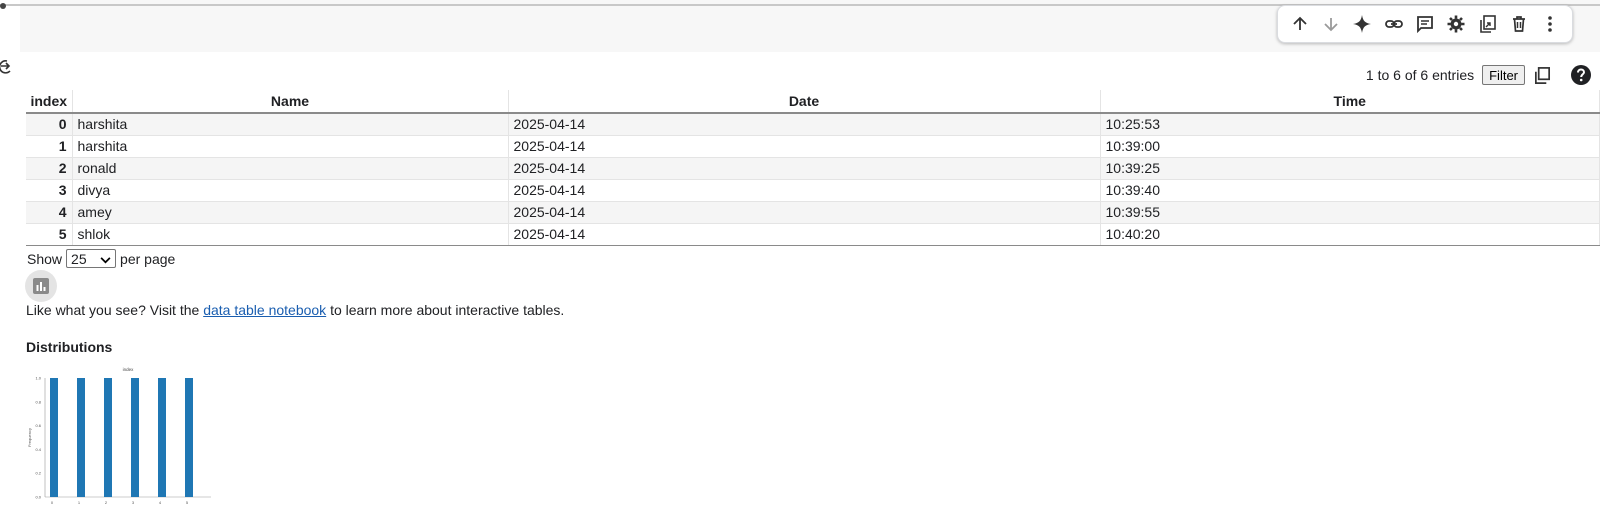  What do you see at coordinates (49, 168) in the screenshot?
I see `cell-index: 2` at bounding box center [49, 168].